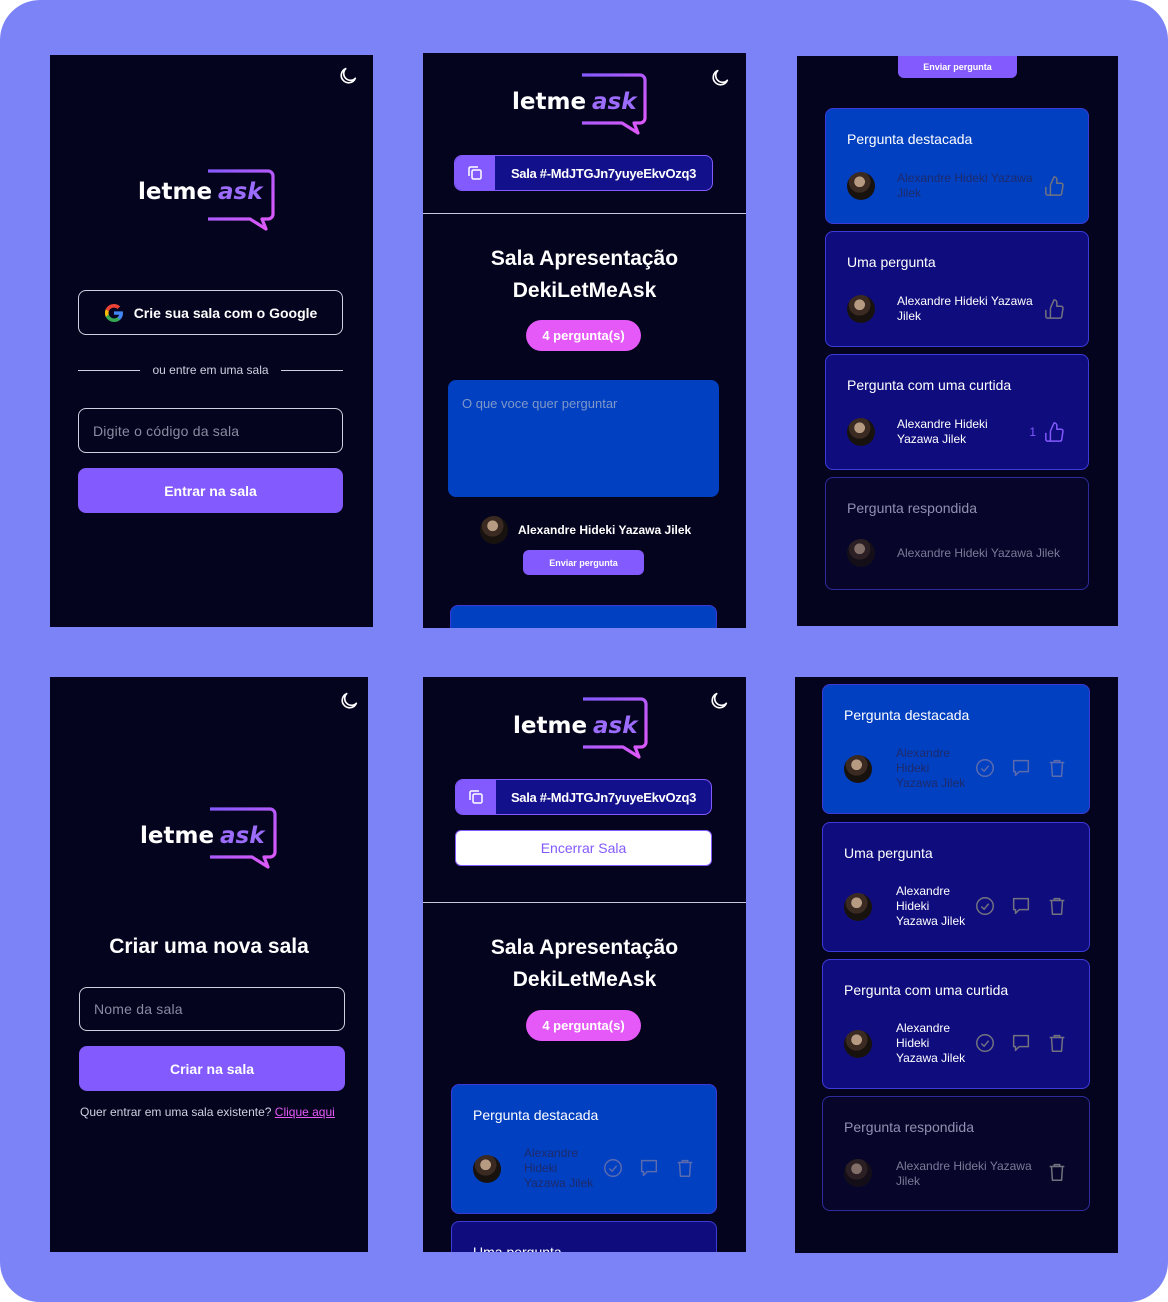 The width and height of the screenshot is (1168, 1302). I want to click on question-placeholder: O que voce quer perguntar, so click(540, 403).